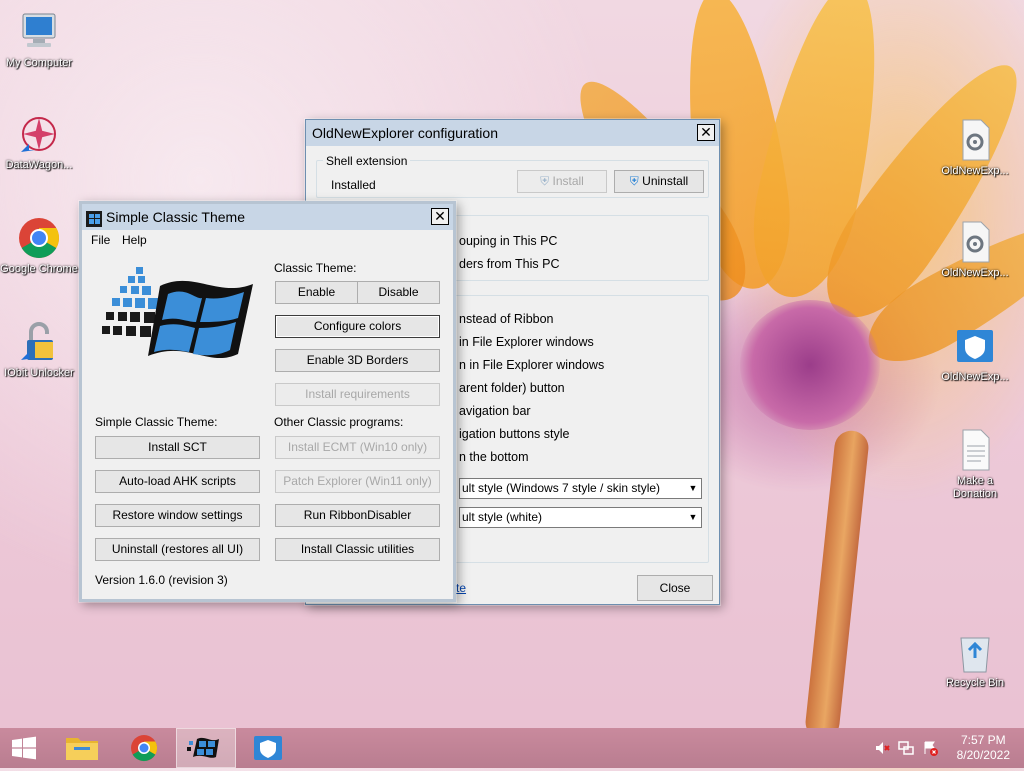  Describe the element at coordinates (353, 185) in the screenshot. I see `status-text: Installed` at that location.